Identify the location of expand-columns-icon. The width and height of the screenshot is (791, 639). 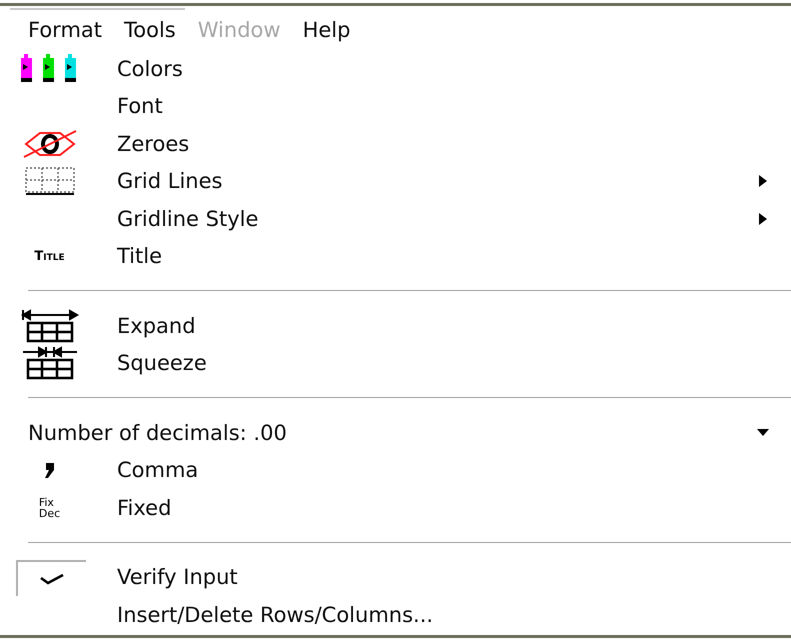
(50, 325).